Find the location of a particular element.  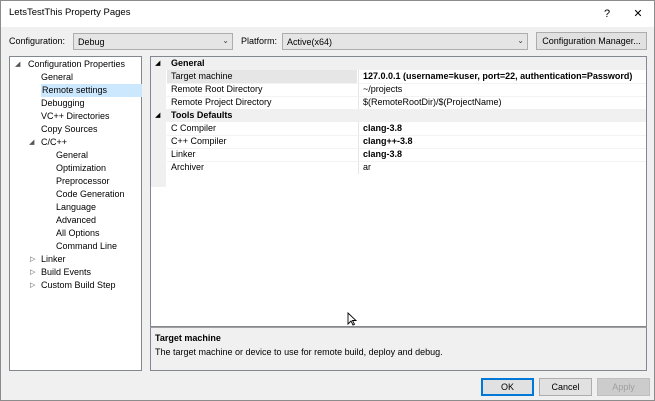

configuration-value: Debug is located at coordinates (91, 42).